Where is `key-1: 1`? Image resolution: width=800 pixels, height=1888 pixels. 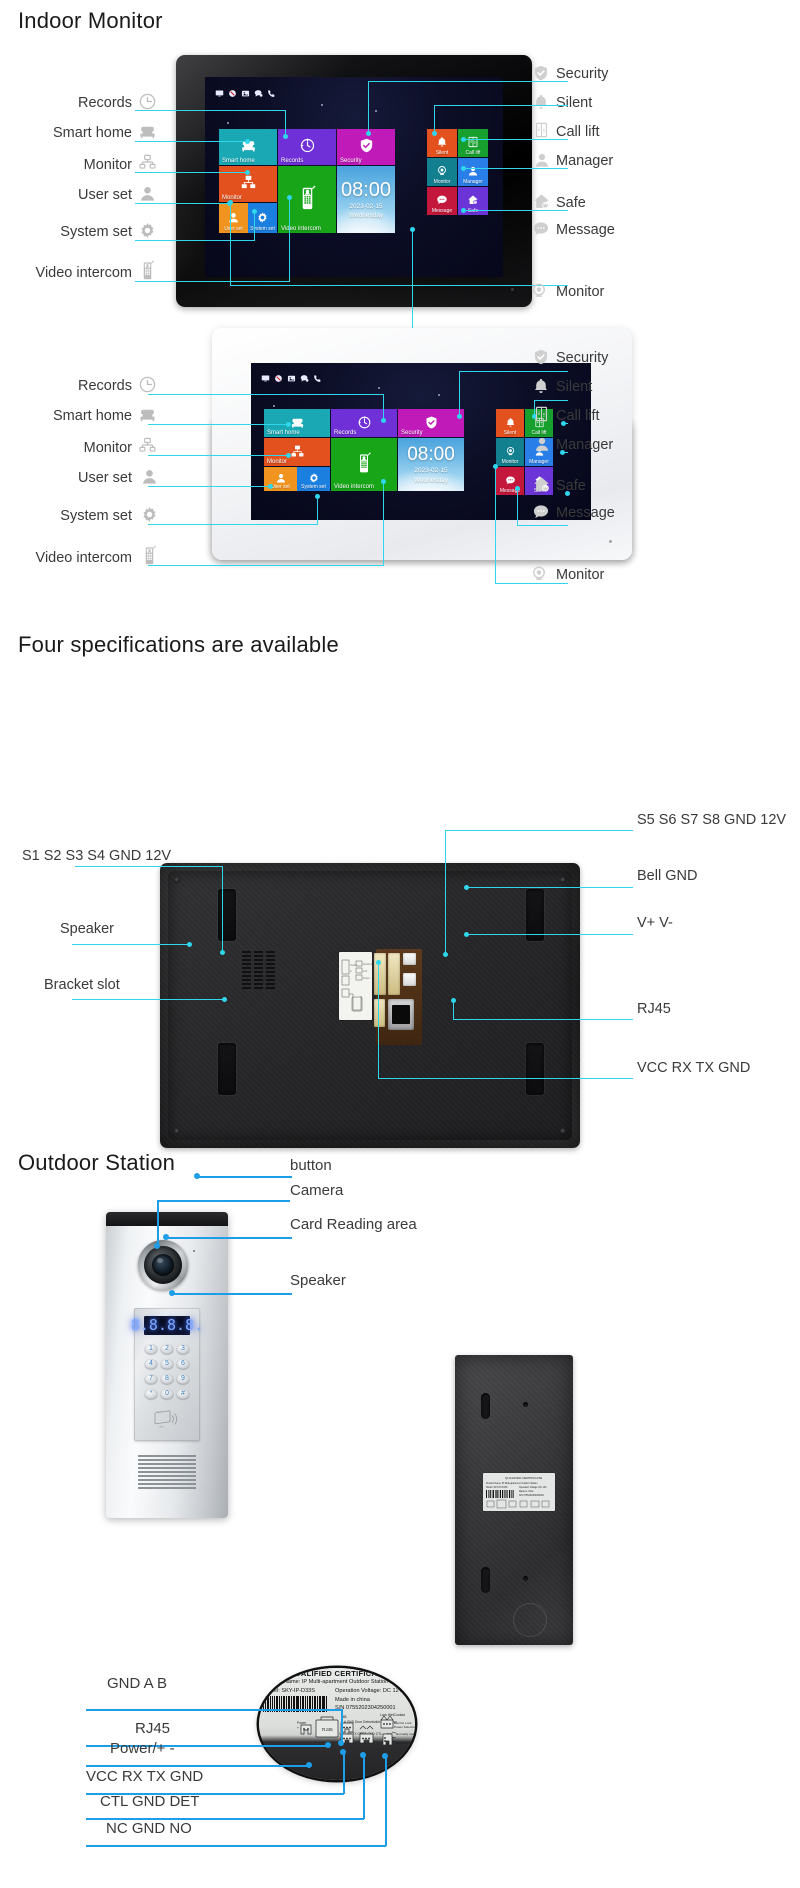 key-1: 1 is located at coordinates (151, 1348).